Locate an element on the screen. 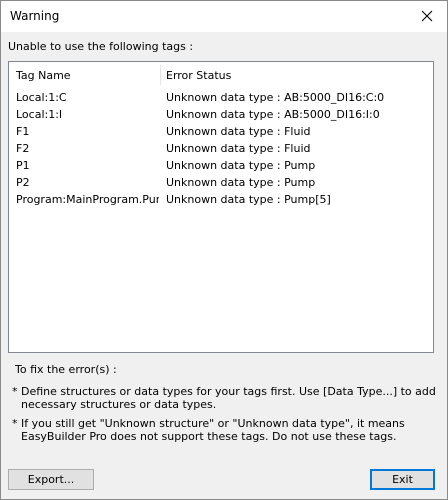 Image resolution: width=448 pixels, height=500 pixels. window-title: Warning is located at coordinates (35, 16).